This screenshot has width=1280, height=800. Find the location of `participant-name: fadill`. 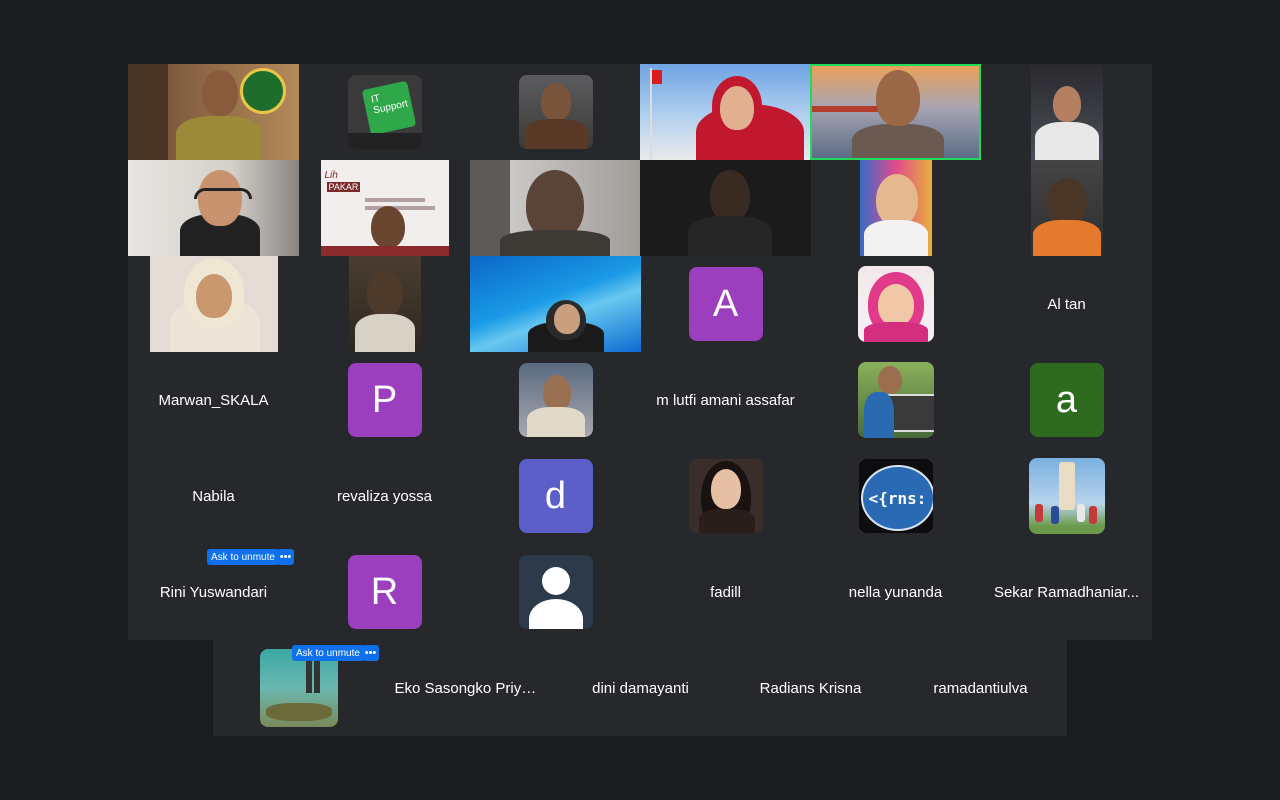

participant-name: fadill is located at coordinates (725, 592).